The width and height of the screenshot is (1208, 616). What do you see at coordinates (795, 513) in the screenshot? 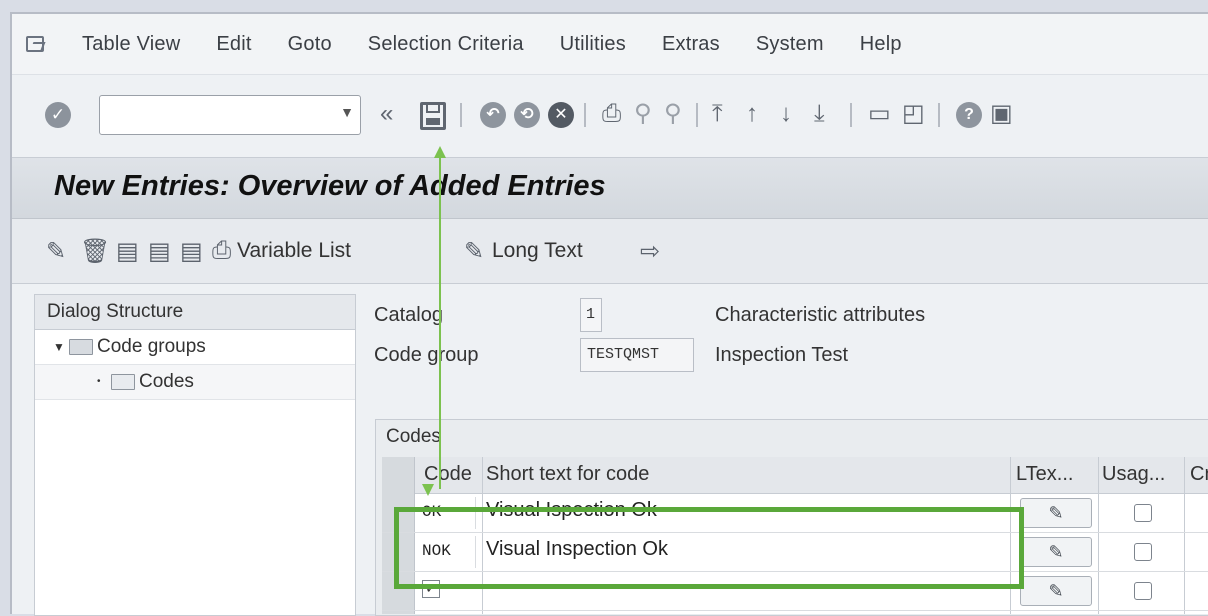
I see `table-row: OK Visual Ispection Ok ✎` at bounding box center [795, 513].